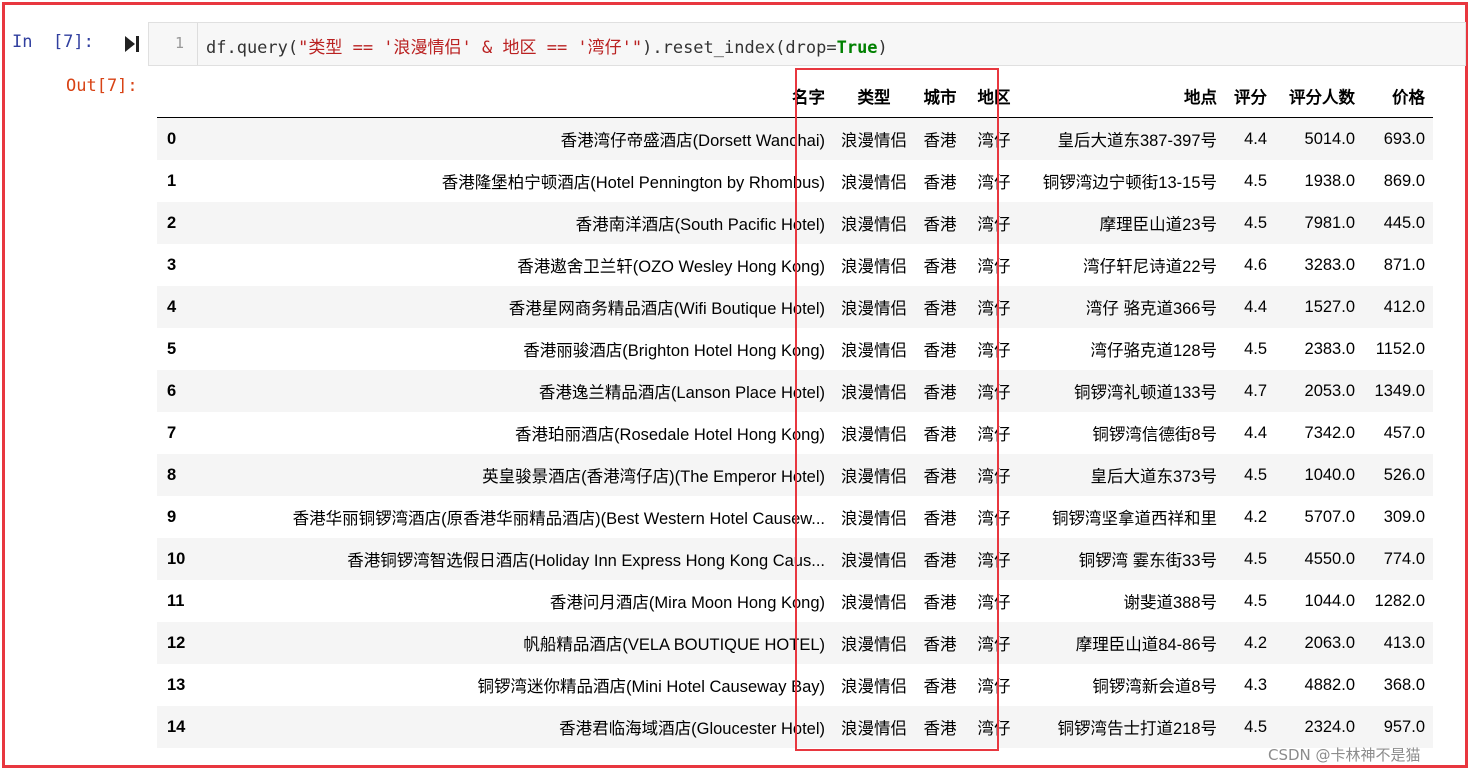 This screenshot has width=1474, height=776. Describe the element at coordinates (1329, 264) in the screenshot. I see `rating-count-cell: 3283.0` at that location.